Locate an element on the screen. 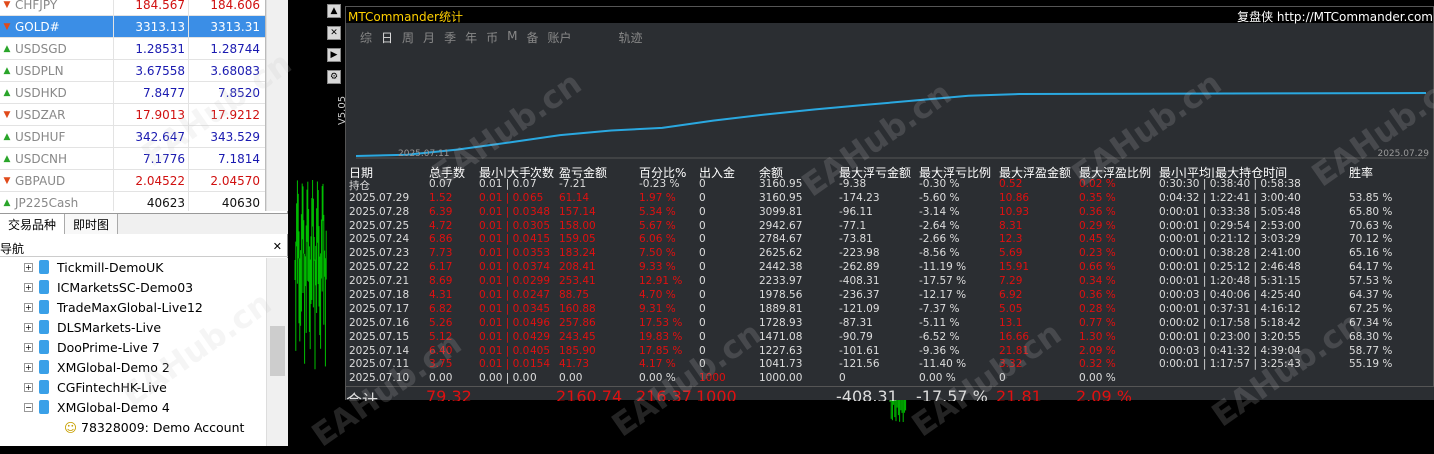 The width and height of the screenshot is (1434, 454). symbol-name: USDCNH is located at coordinates (41, 158).